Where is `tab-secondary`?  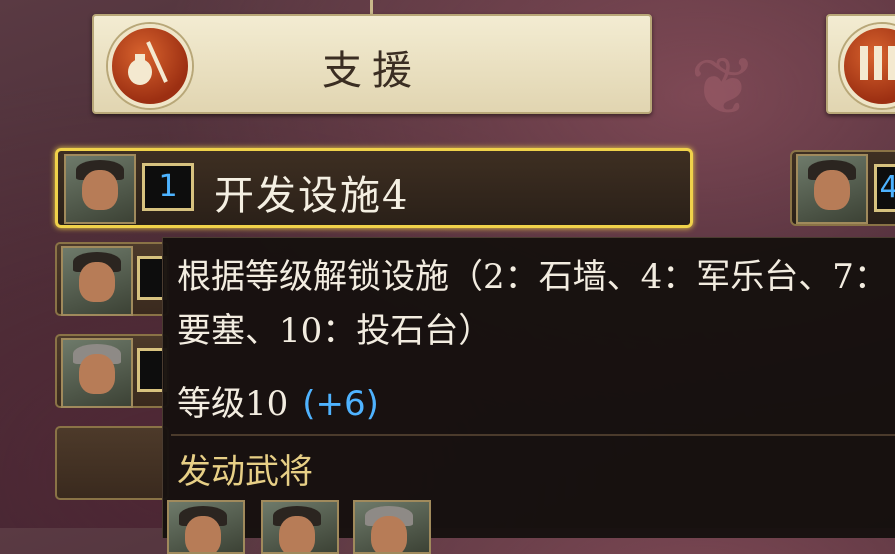
tab-secondary is located at coordinates (860, 64).